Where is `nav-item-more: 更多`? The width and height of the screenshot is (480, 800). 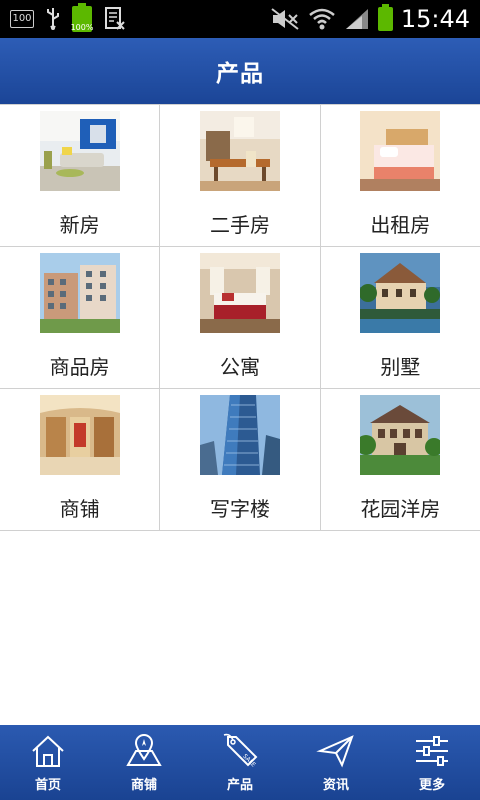 nav-item-more: 更多 is located at coordinates (432, 762).